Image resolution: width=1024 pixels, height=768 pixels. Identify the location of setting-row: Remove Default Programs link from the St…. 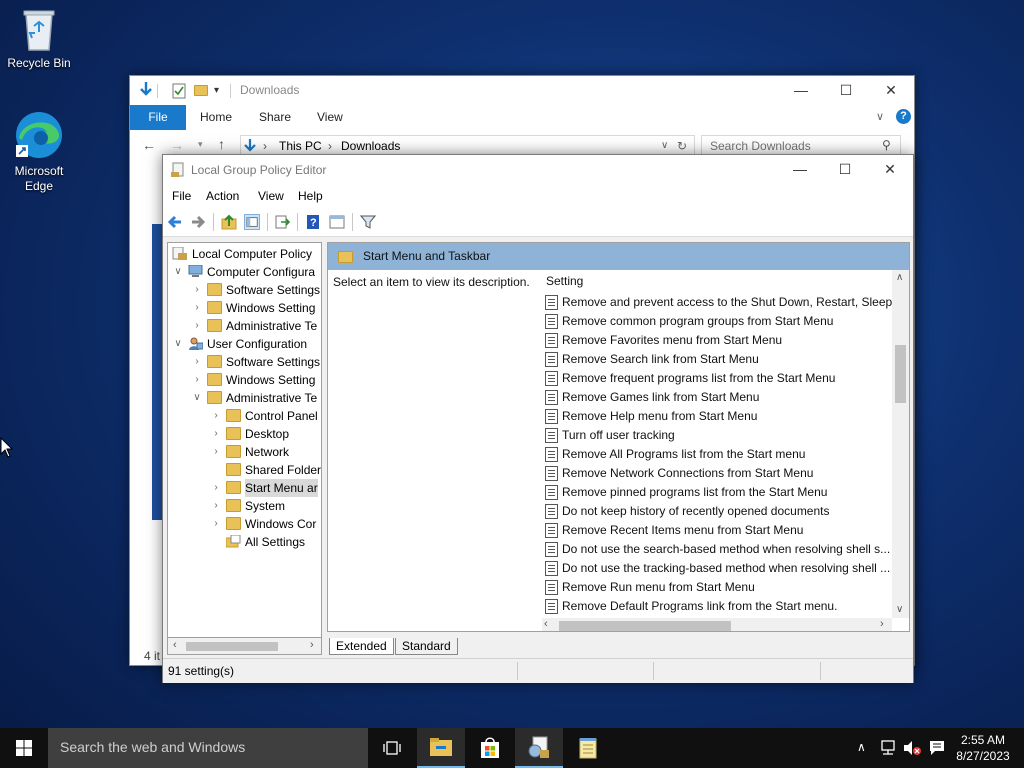
(719, 606).